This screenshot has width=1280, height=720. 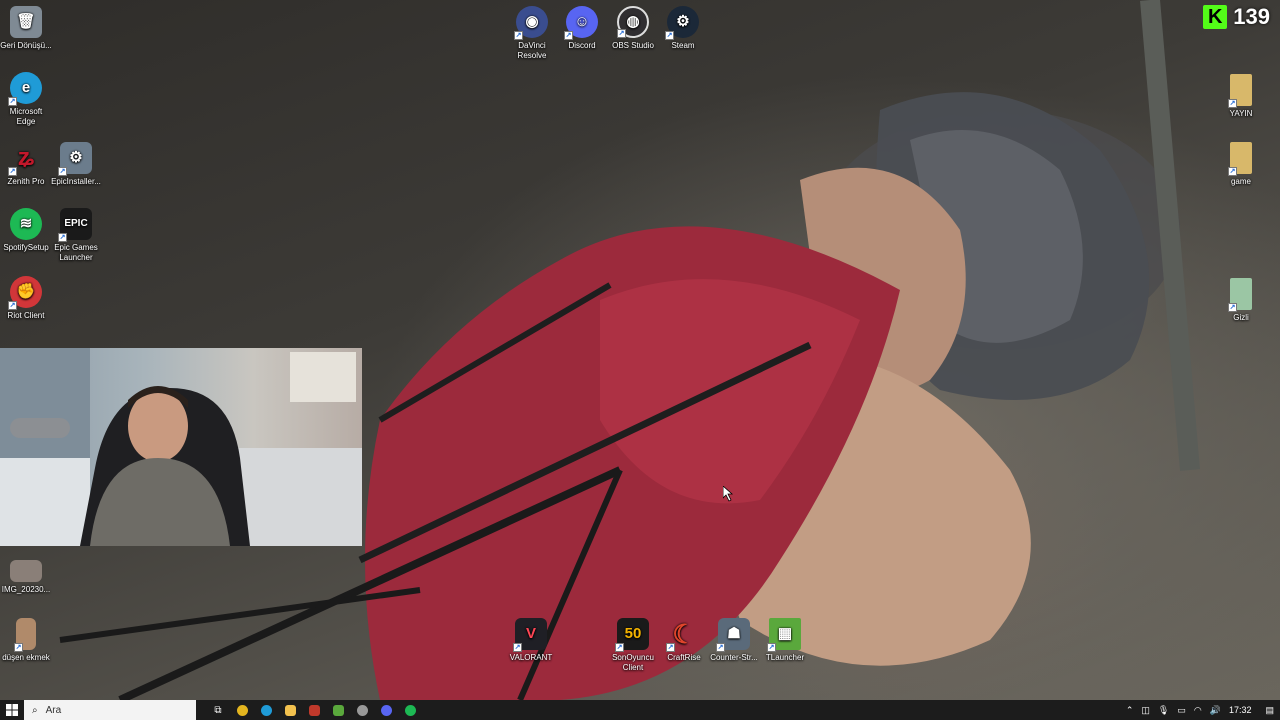 I want to click on start-button, so click(x=12, y=710).